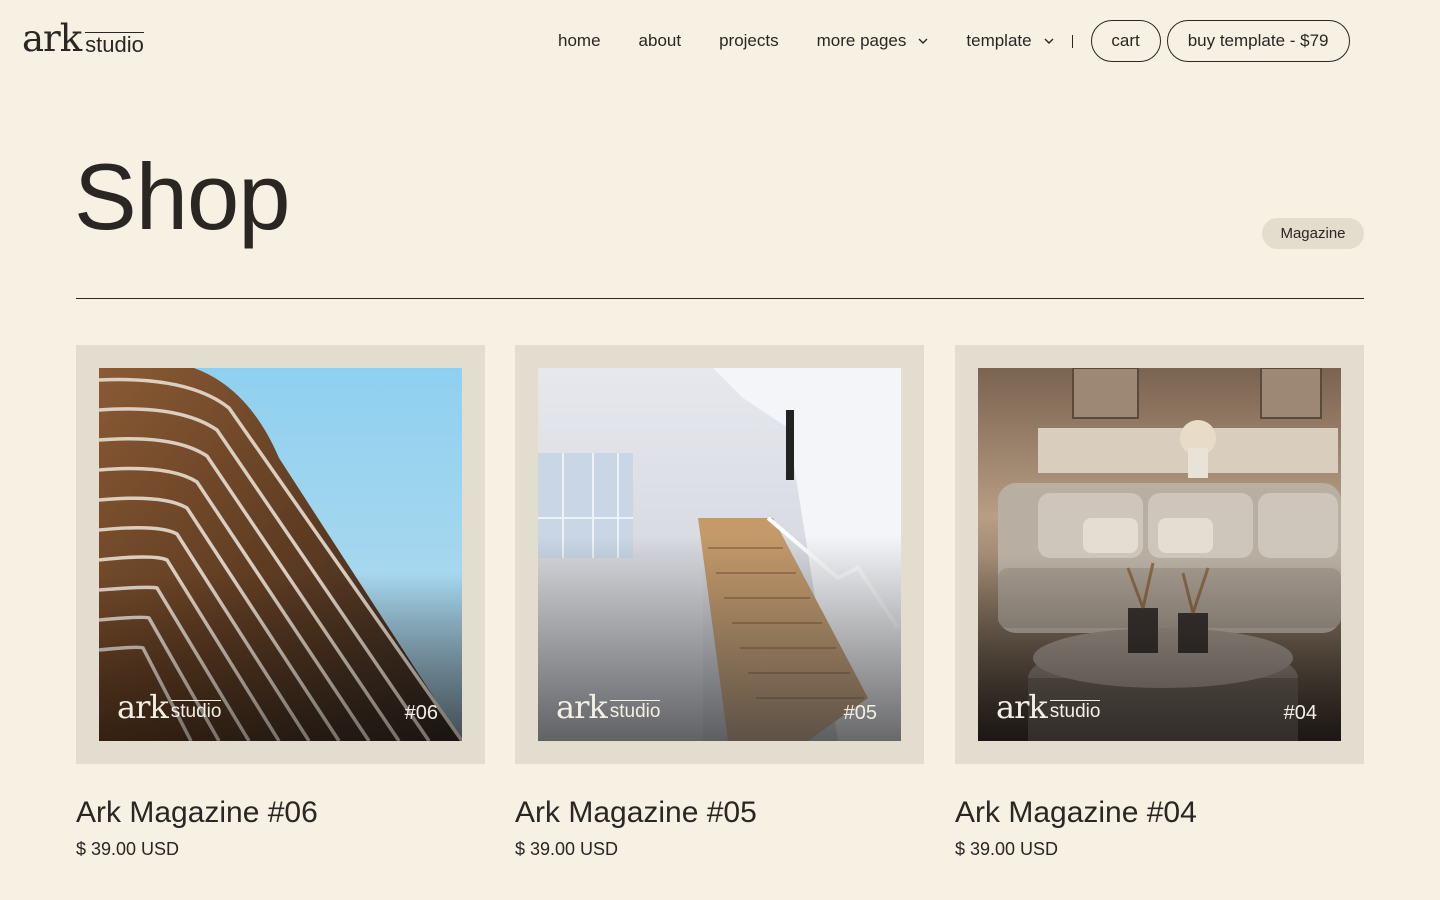 This screenshot has height=900, width=1440. What do you see at coordinates (860, 713) in the screenshot?
I see `cover-issue-number: #05` at bounding box center [860, 713].